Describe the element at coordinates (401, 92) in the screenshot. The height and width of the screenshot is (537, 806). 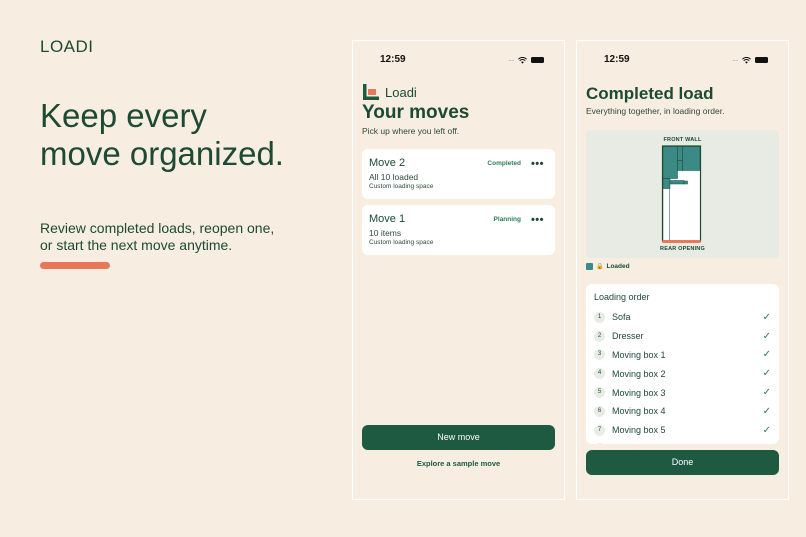
I see `app-name: Loadi` at that location.